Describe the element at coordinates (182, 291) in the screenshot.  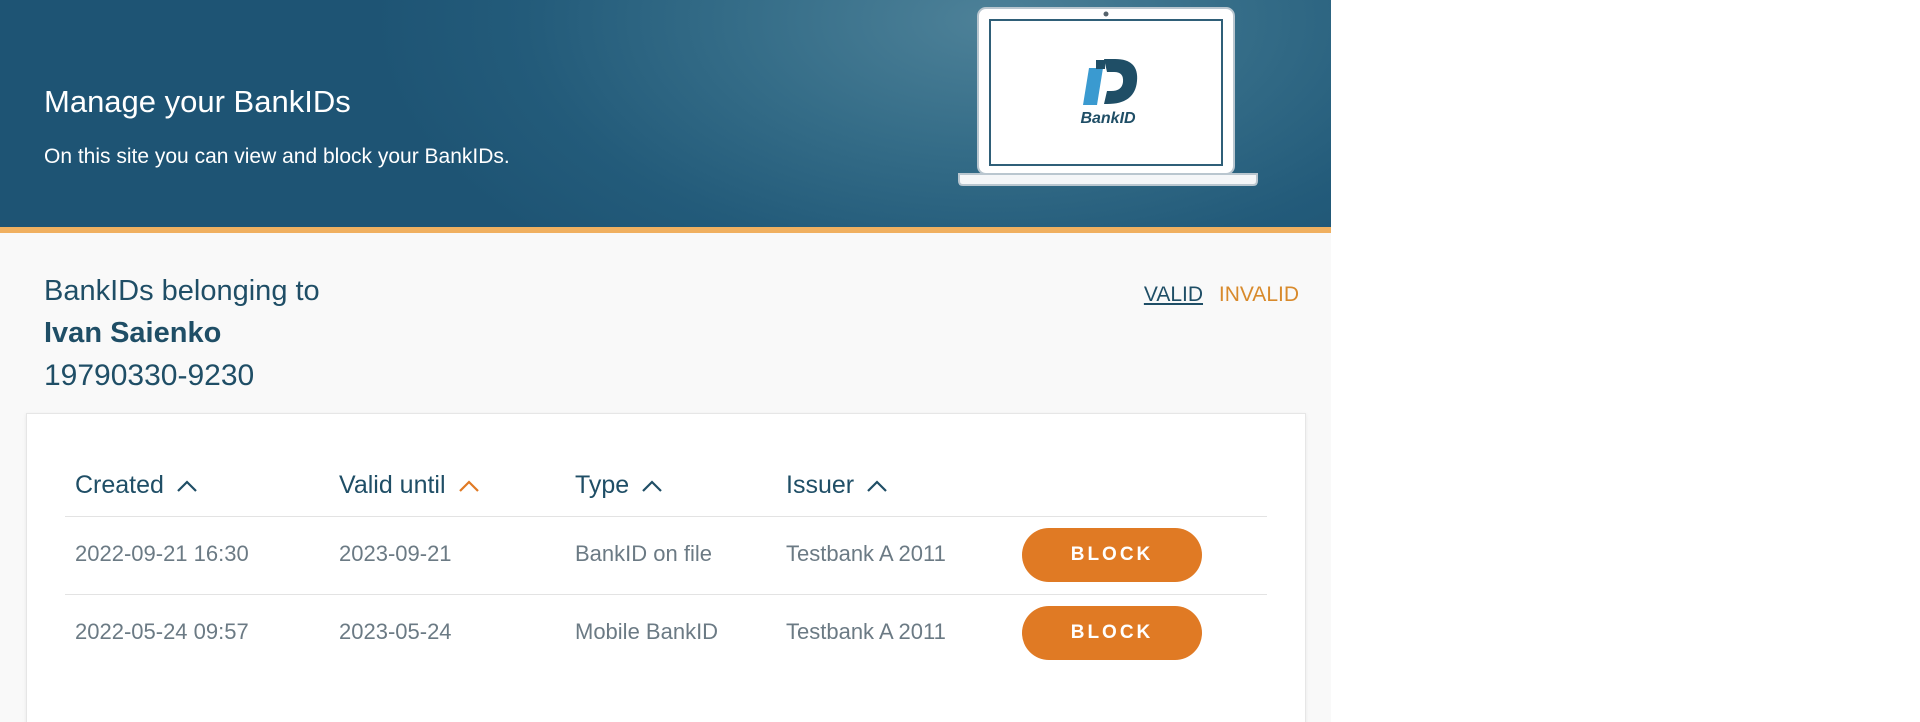
I see `owner-heading: BankIDs belonging to` at that location.